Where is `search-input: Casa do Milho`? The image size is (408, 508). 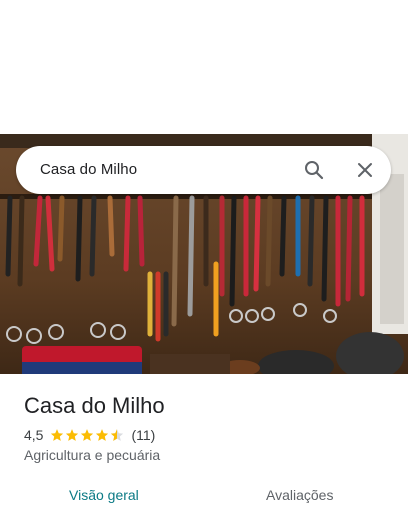
search-input: Casa do Milho is located at coordinates (88, 169).